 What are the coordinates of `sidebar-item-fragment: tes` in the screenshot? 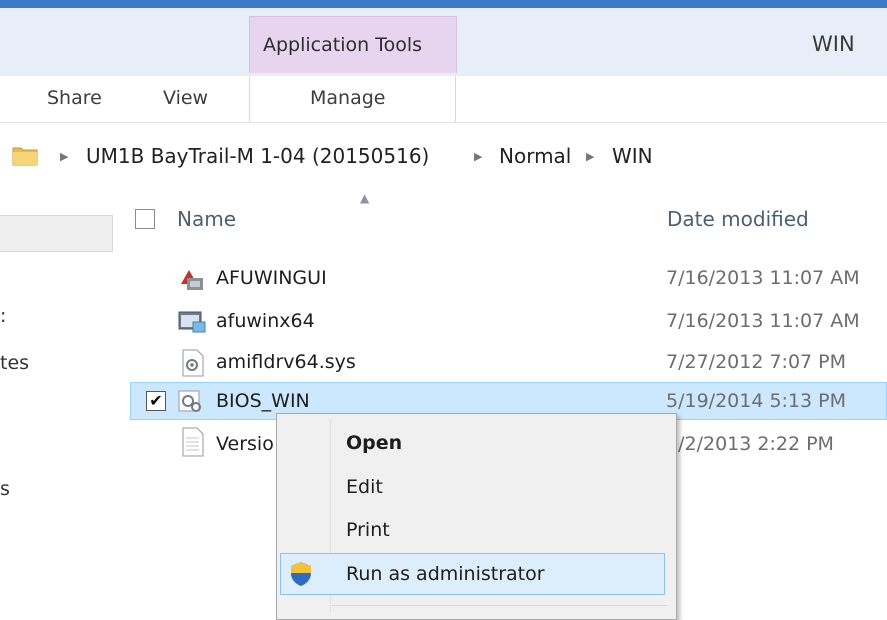 It's located at (14, 363).